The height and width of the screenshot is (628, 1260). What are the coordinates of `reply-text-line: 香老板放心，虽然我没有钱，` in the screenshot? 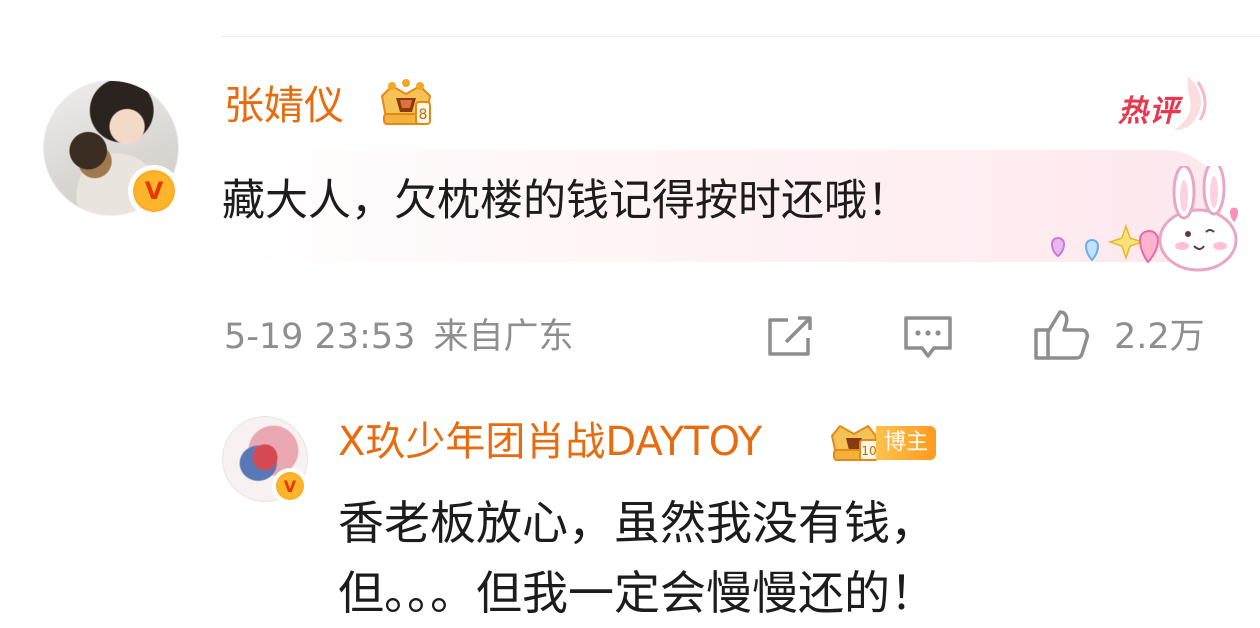 It's located at (637, 523).